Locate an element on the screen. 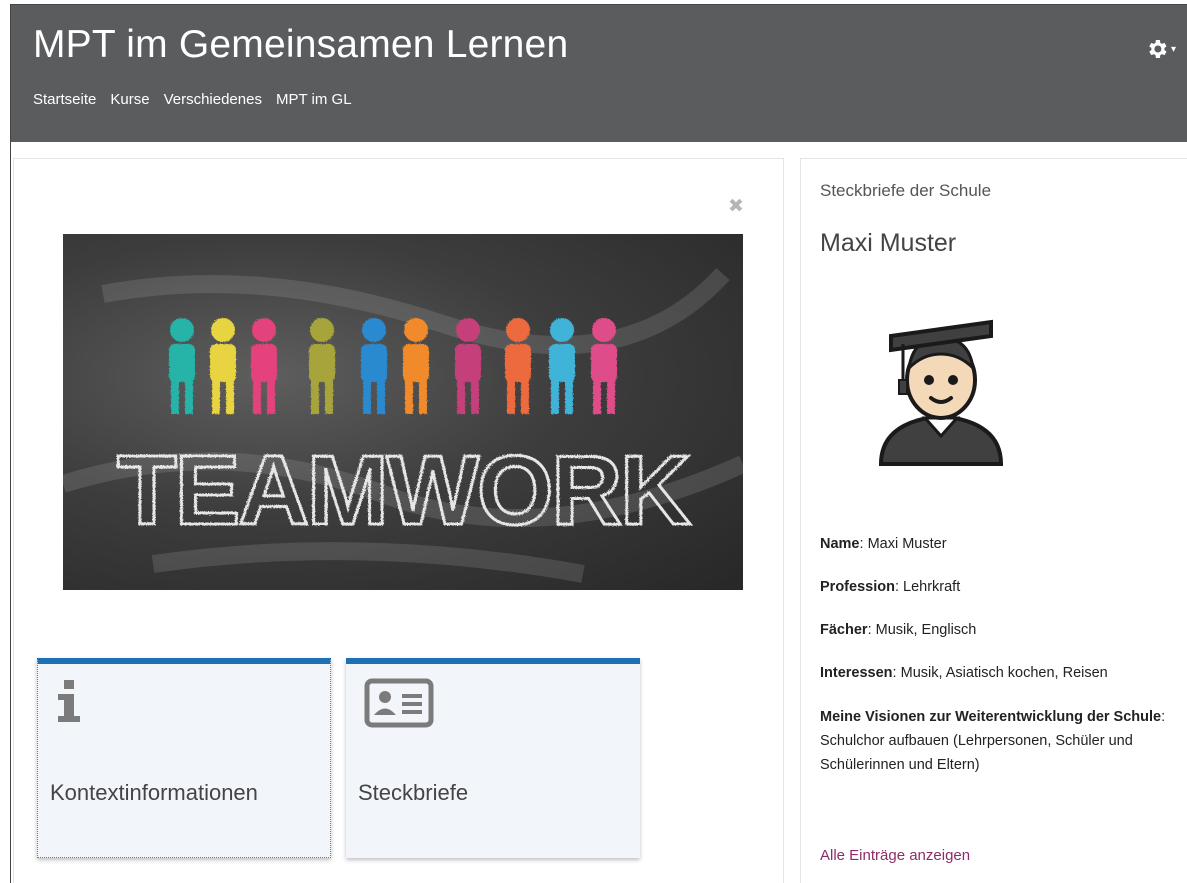 Image resolution: width=1187 pixels, height=883 pixels. left-edge-divider is located at coordinates (10, 512).